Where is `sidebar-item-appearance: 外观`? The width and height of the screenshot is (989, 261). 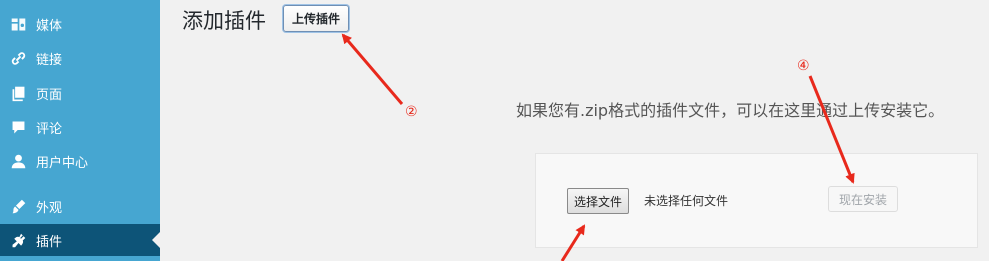 sidebar-item-appearance: 外观 is located at coordinates (80, 206).